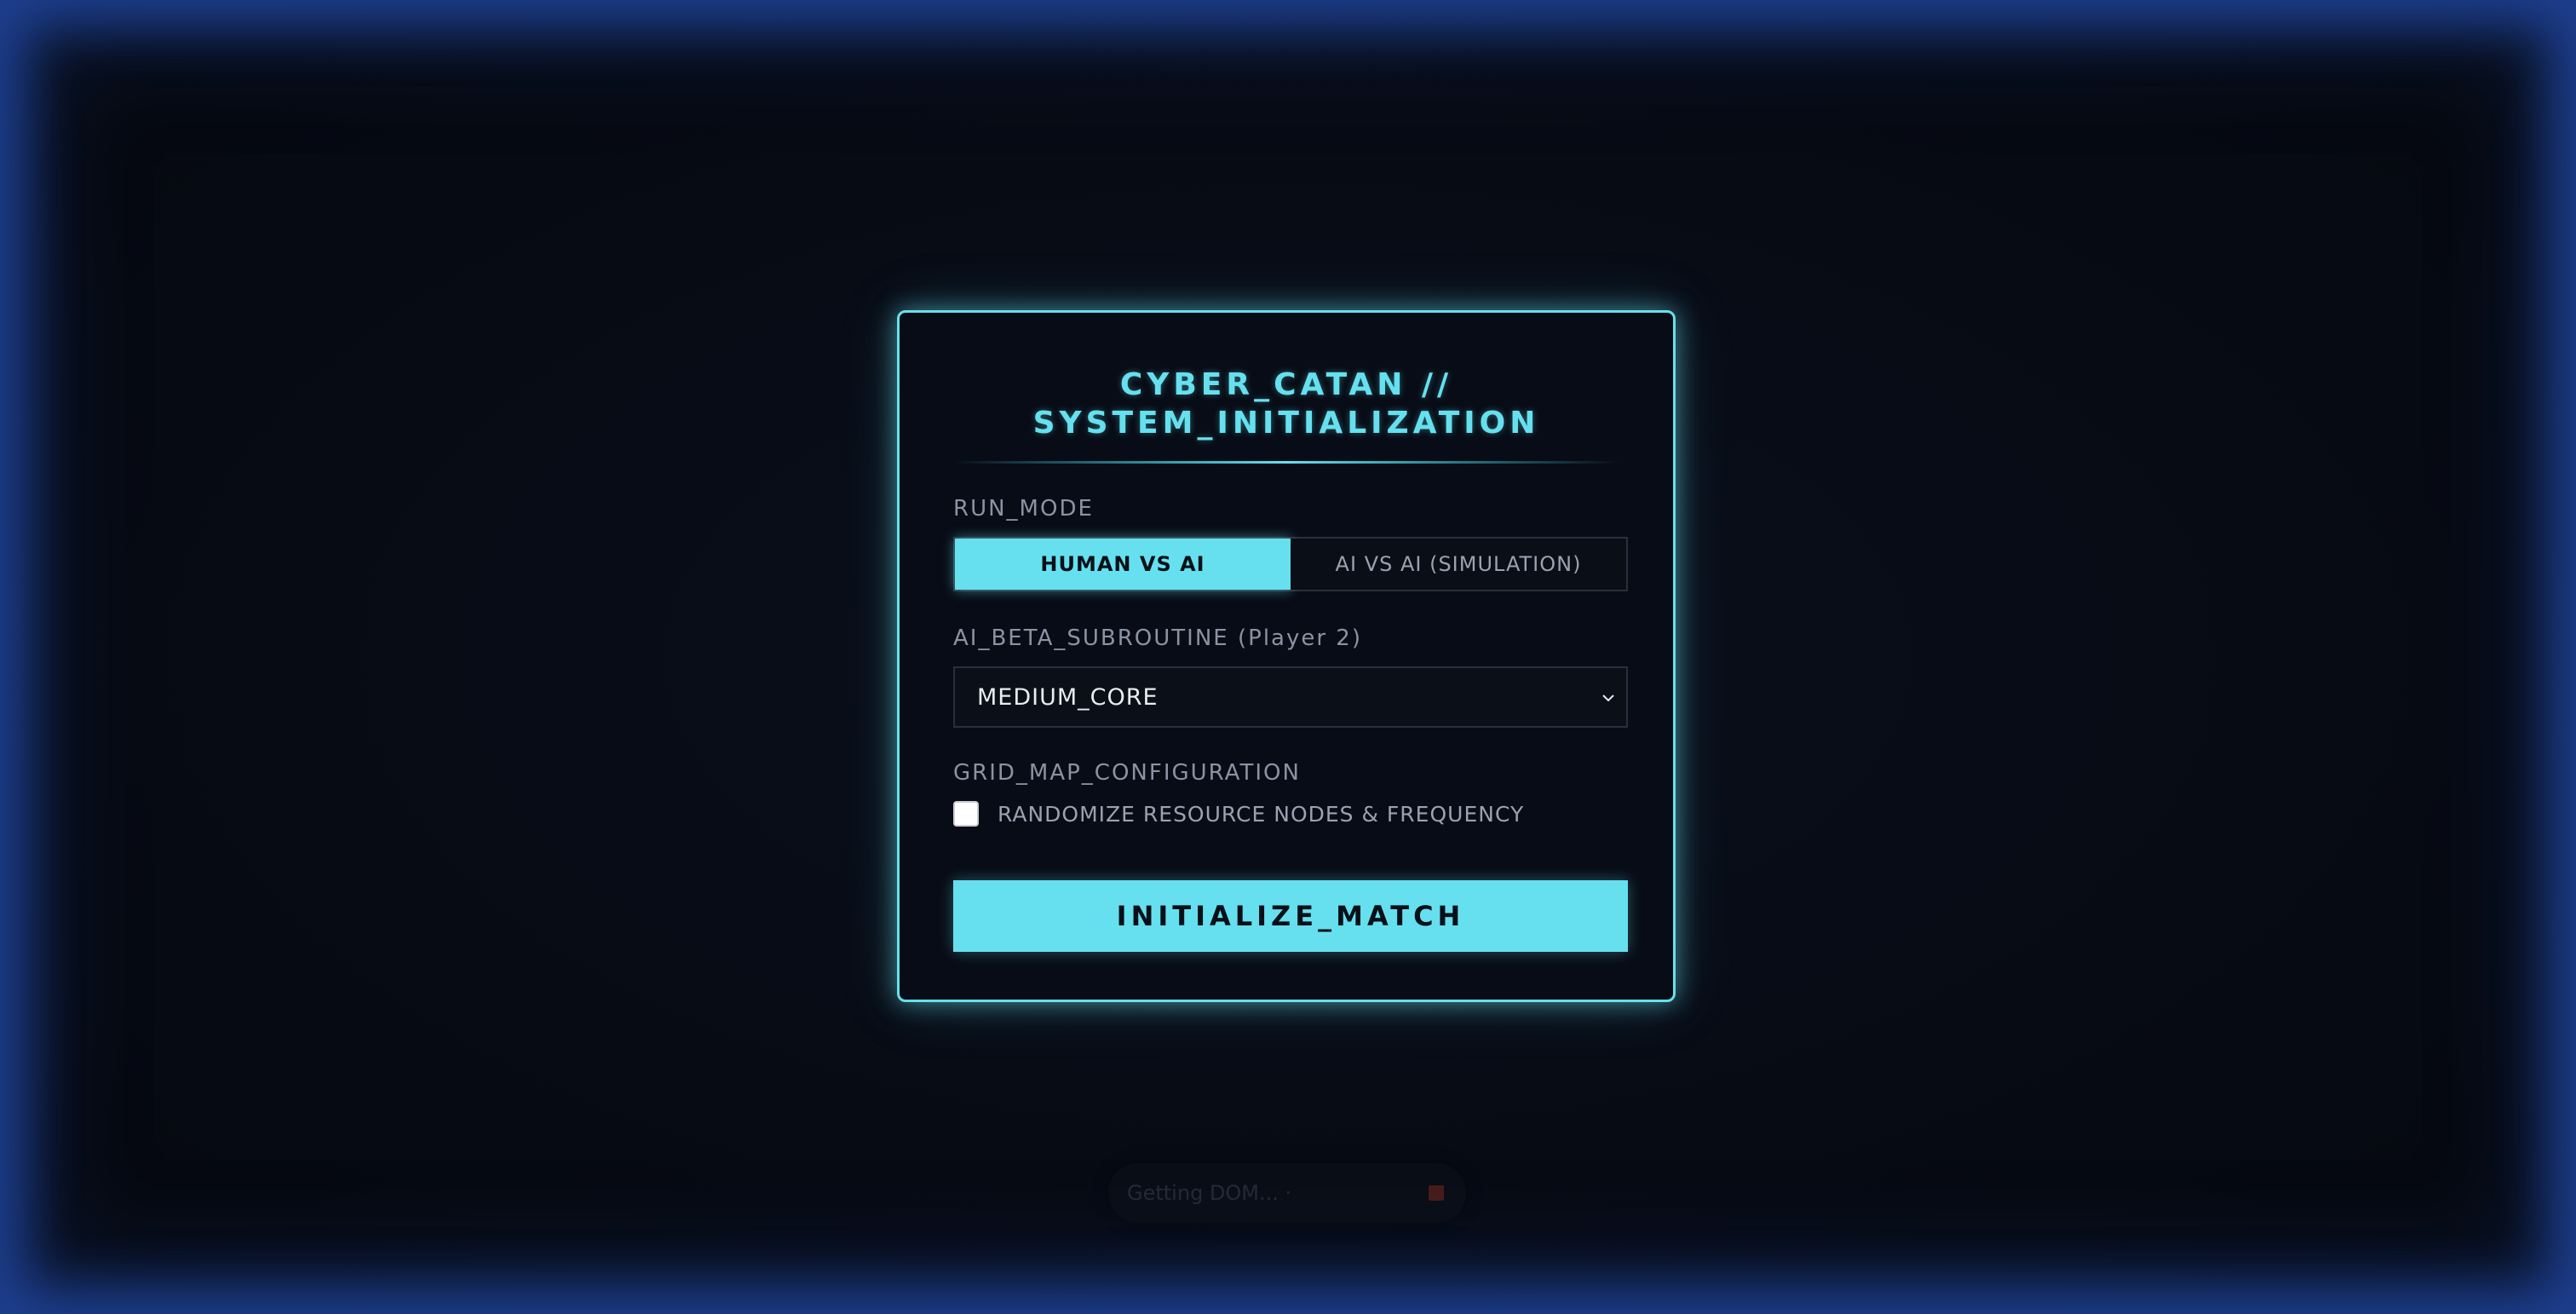 This screenshot has width=2576, height=1314. What do you see at coordinates (1127, 773) in the screenshot?
I see `grid-config-label: GRID_MAP_CONFIGURATION` at bounding box center [1127, 773].